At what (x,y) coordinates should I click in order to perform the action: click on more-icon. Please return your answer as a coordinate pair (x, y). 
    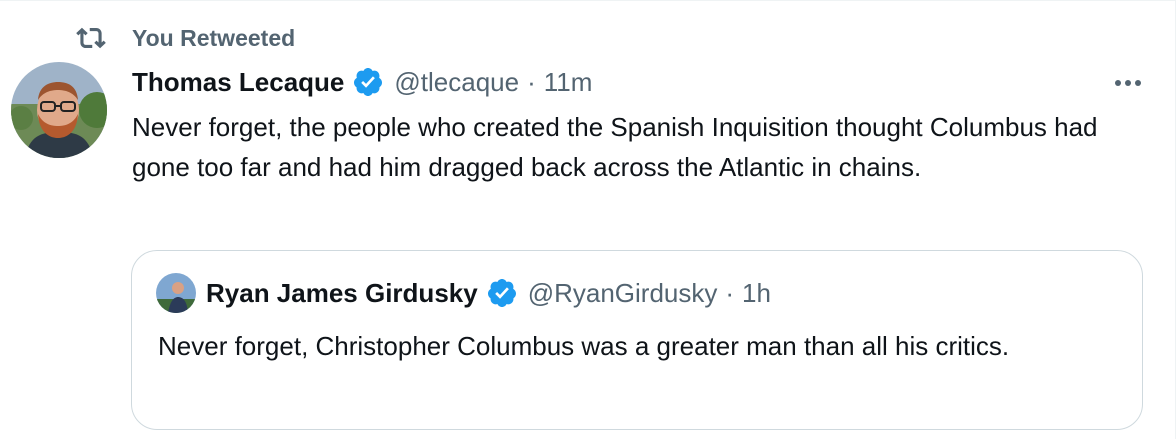
    Looking at the image, I should click on (1128, 83).